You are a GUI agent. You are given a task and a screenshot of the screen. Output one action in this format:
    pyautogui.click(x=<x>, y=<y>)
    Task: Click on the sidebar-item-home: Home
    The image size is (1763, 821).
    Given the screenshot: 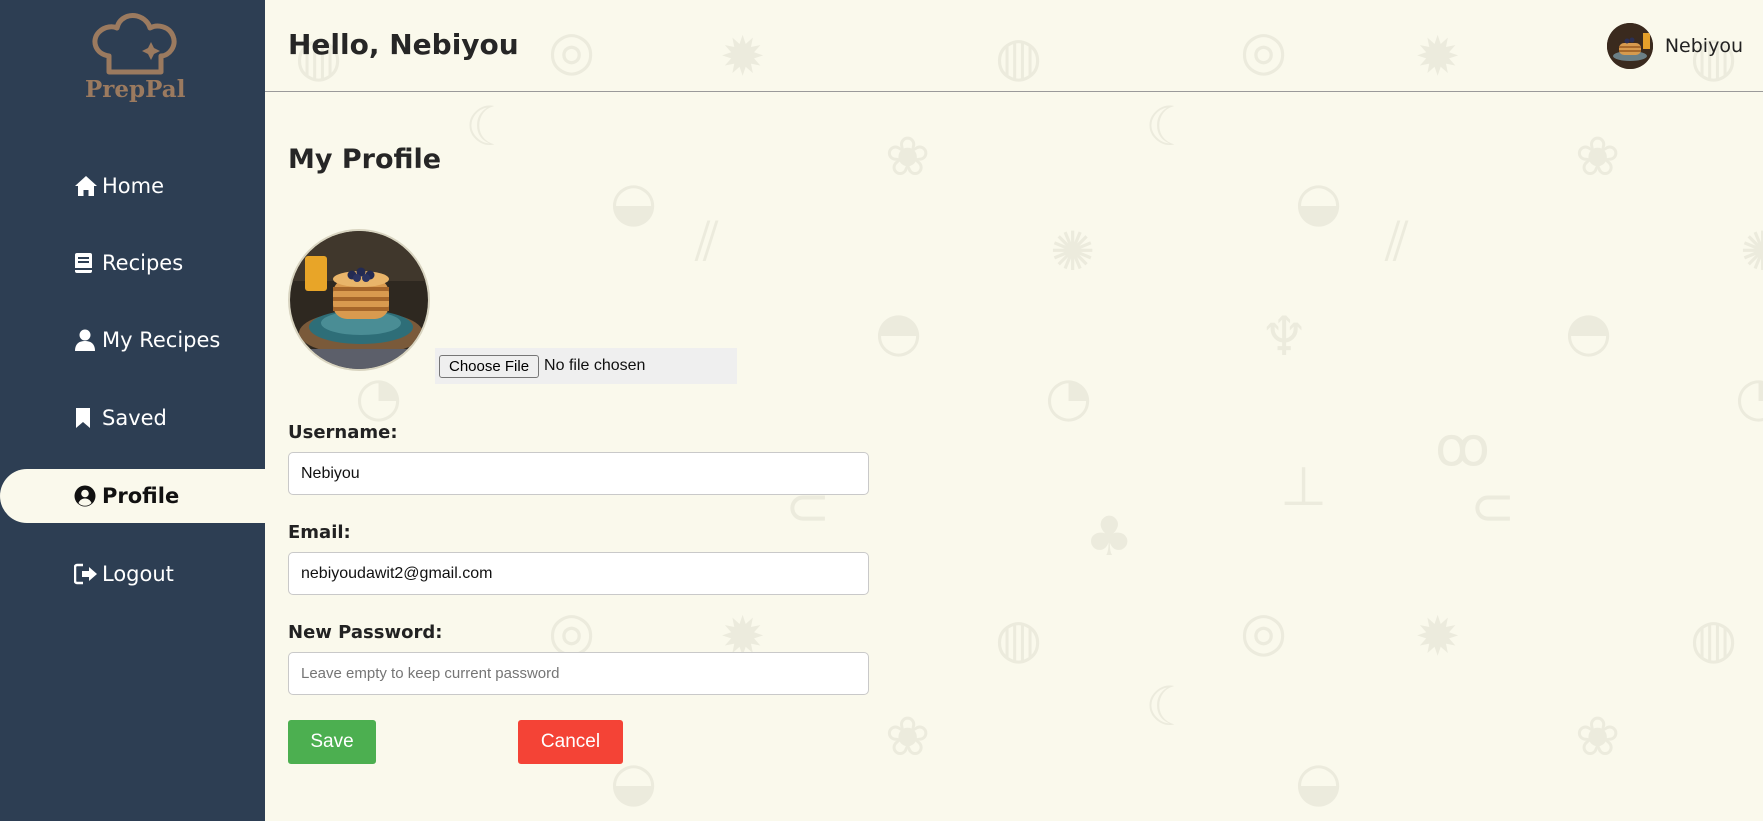 What is the action you would take?
    pyautogui.click(x=132, y=186)
    